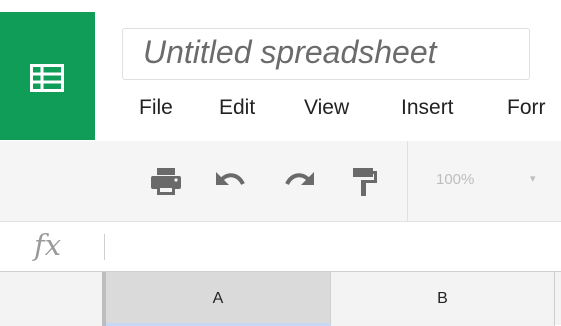 The image size is (561, 326). What do you see at coordinates (526, 108) in the screenshot?
I see `menu-format: Forr` at bounding box center [526, 108].